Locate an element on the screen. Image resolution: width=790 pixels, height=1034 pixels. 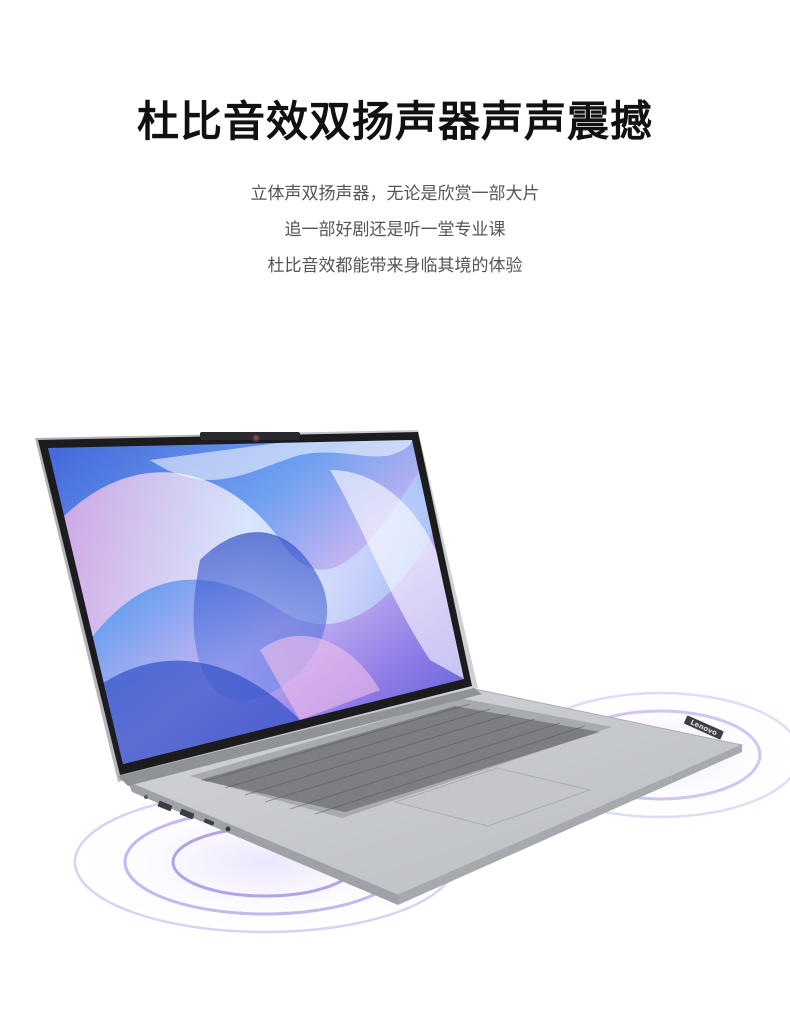
page-title: 杜比音效双扬声器声声震撼 is located at coordinates (394, 121).